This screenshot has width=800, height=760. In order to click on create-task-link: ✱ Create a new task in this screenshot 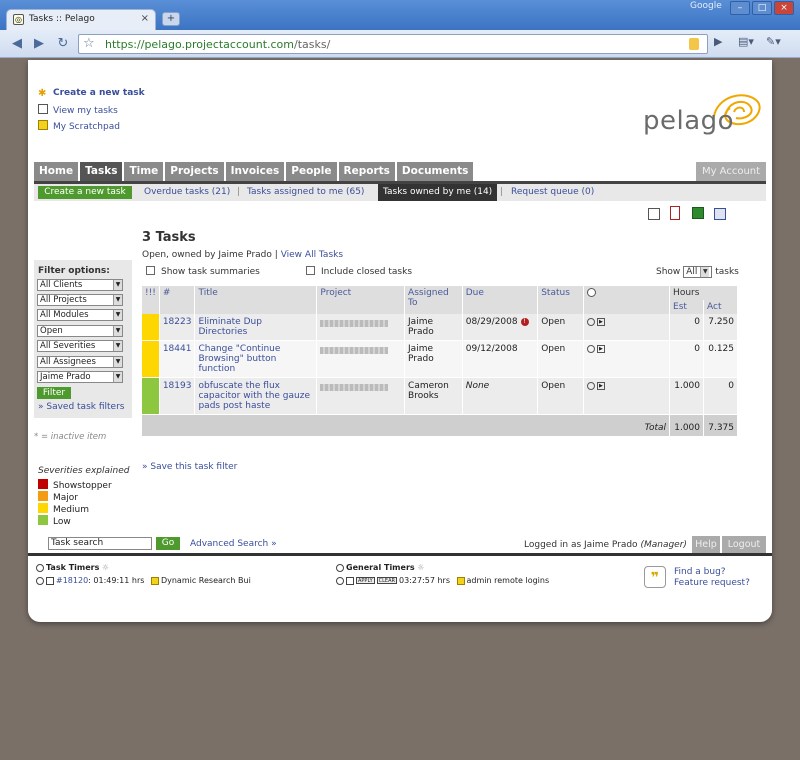, I will do `click(91, 93)`.